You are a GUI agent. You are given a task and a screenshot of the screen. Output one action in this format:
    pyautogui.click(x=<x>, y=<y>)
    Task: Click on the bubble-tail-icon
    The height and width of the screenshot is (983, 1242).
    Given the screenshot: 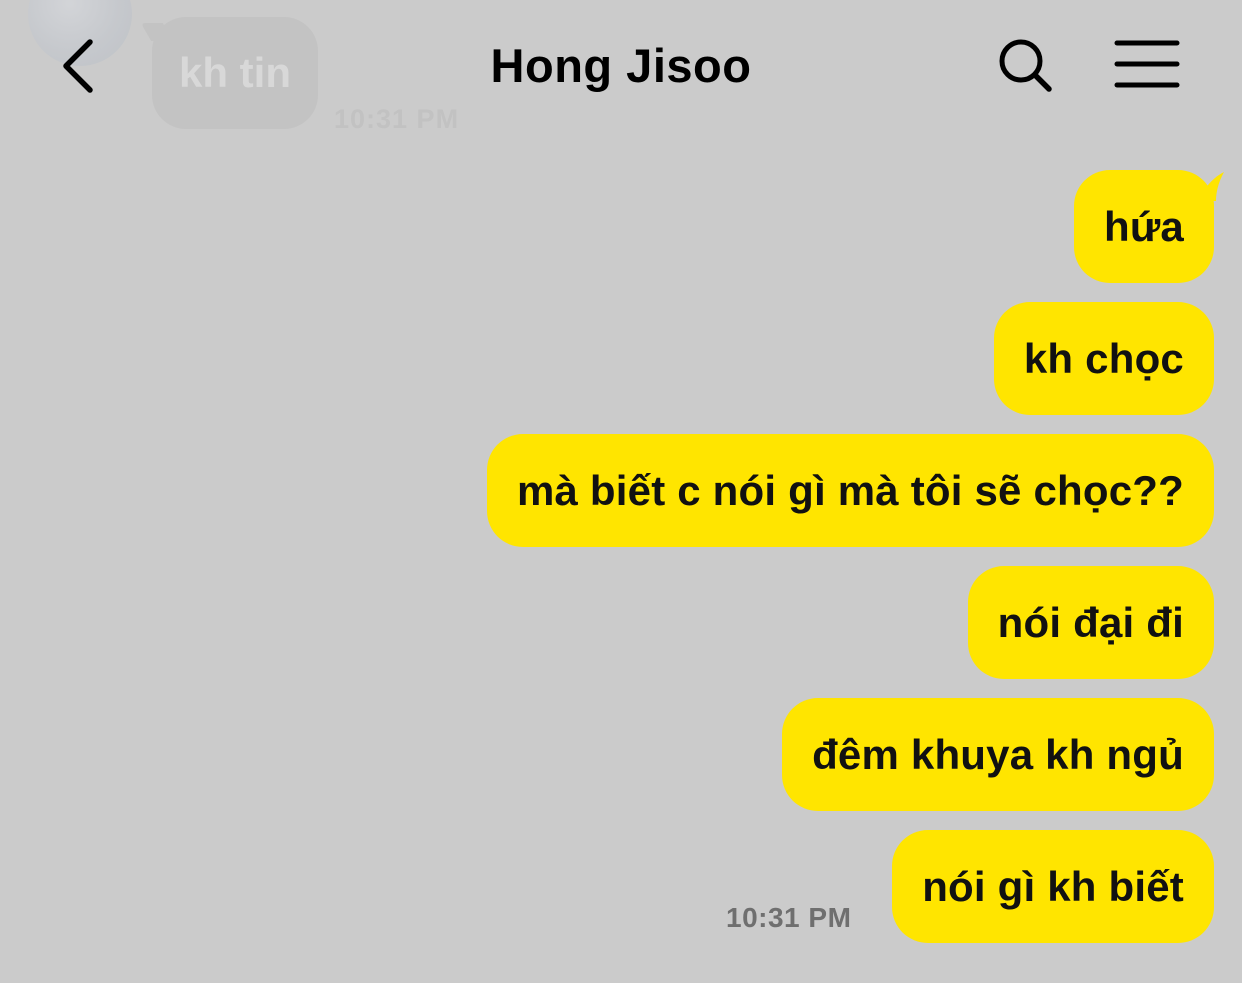 What is the action you would take?
    pyautogui.click(x=1210, y=186)
    